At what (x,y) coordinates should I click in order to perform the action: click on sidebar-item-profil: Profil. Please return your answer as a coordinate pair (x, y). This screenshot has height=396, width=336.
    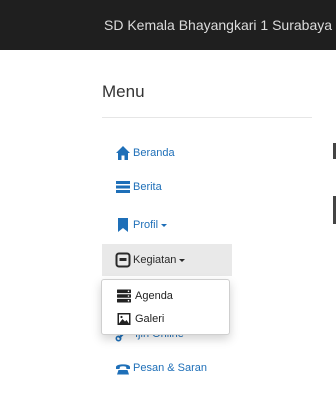
    Looking at the image, I should click on (135, 225).